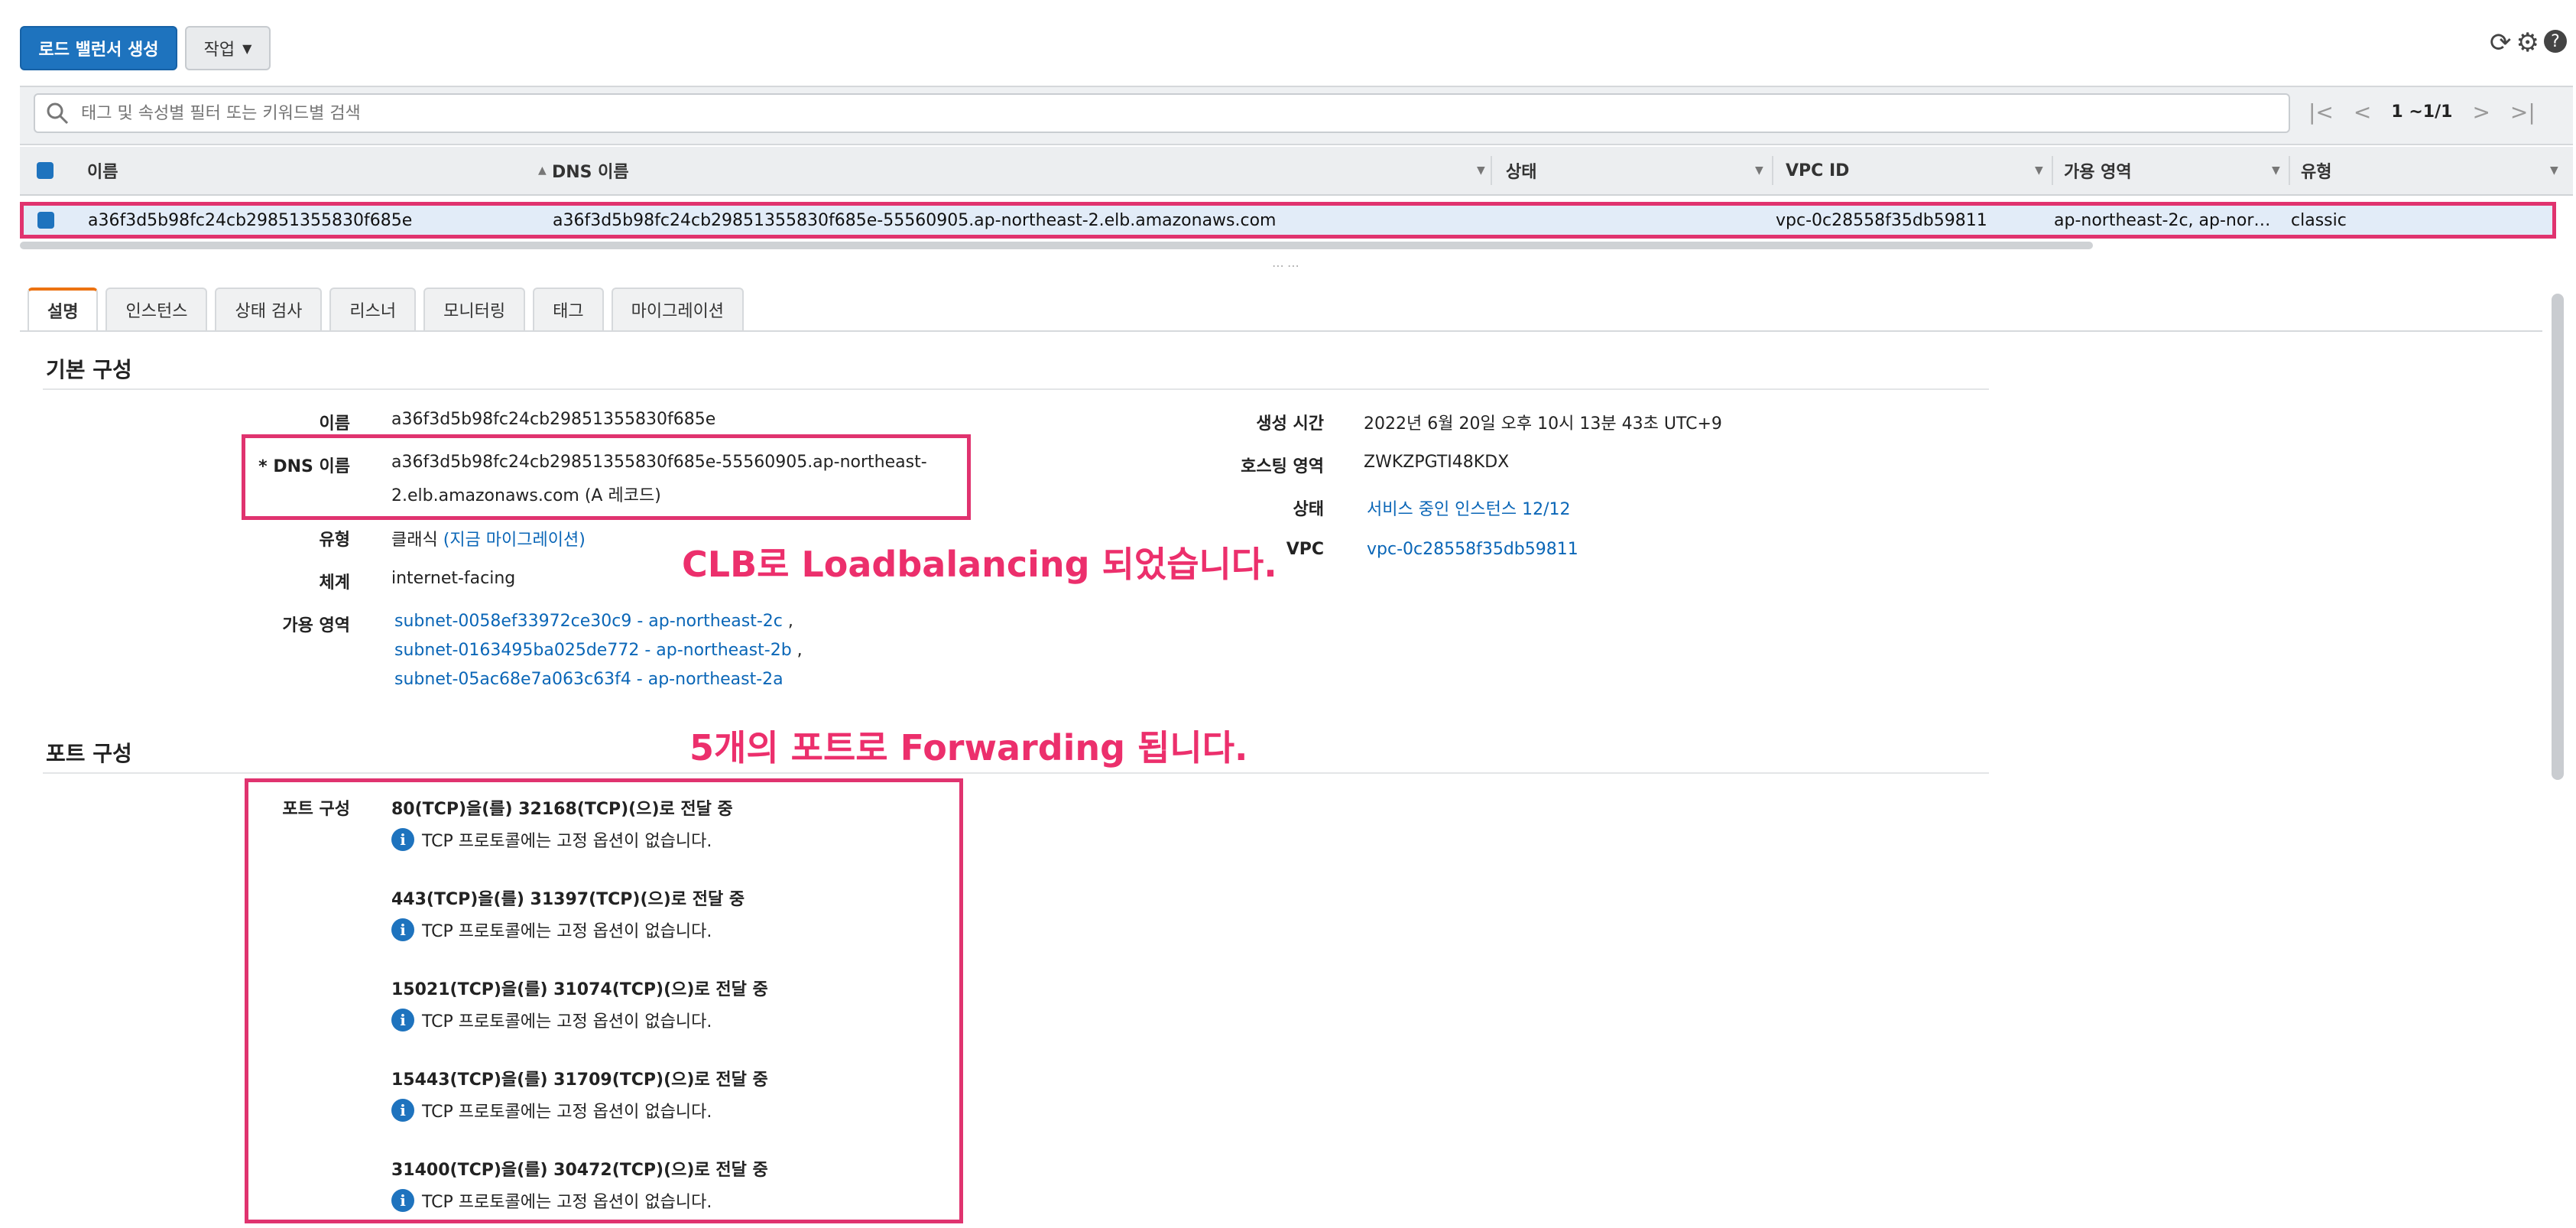  What do you see at coordinates (63, 309) in the screenshot?
I see `tab-description: 설명` at bounding box center [63, 309].